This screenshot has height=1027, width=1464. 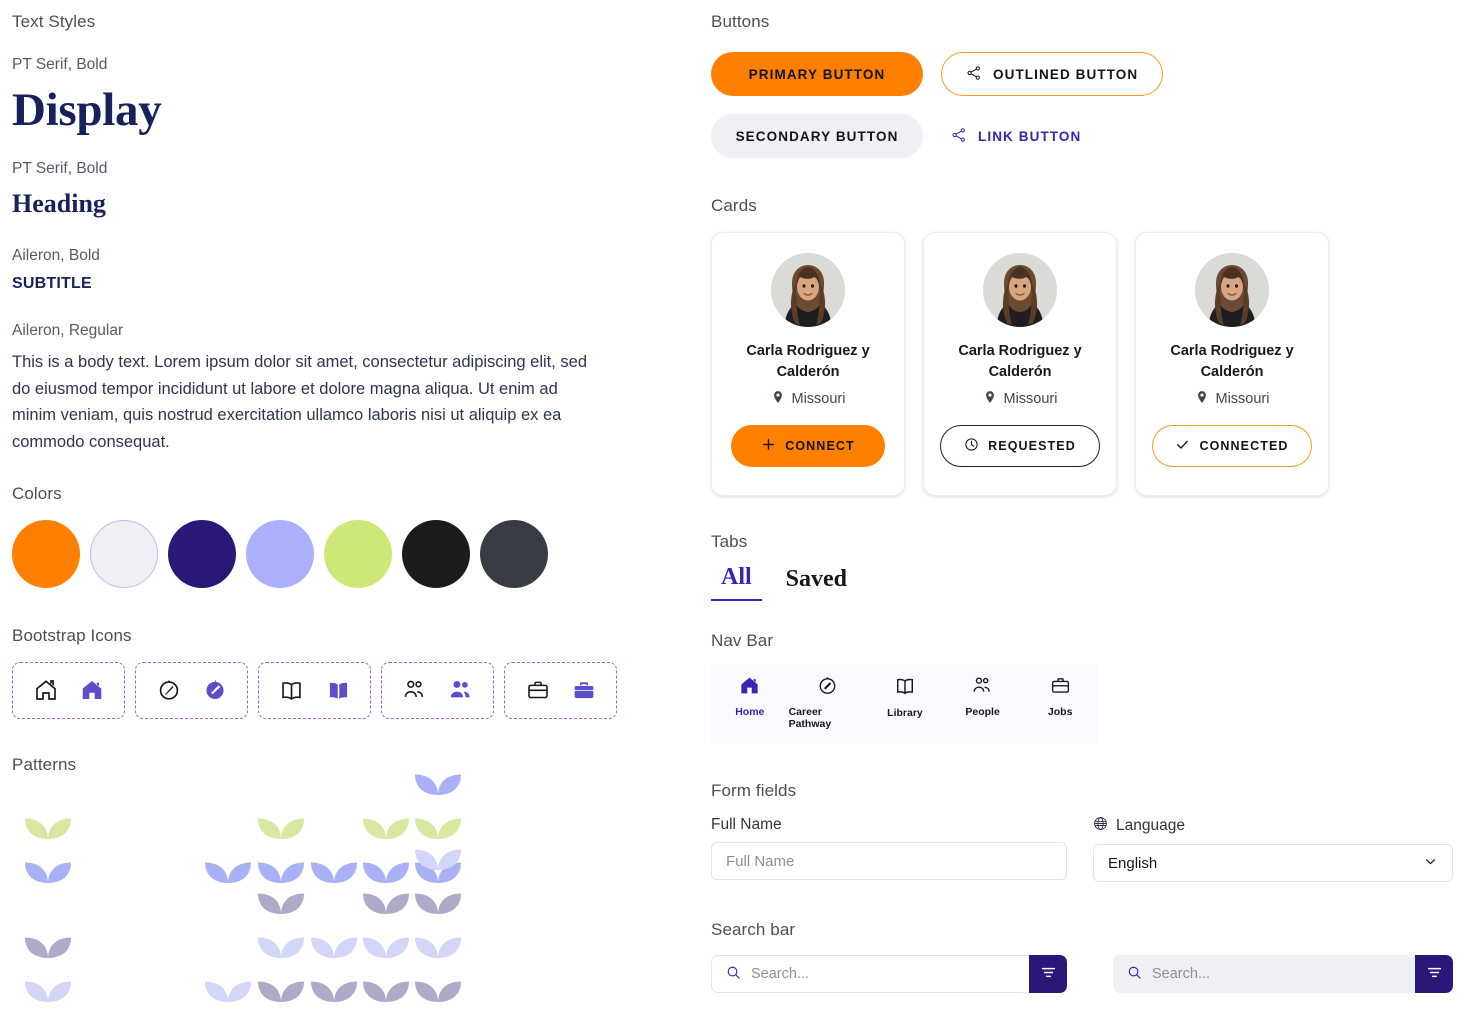 What do you see at coordinates (816, 583) in the screenshot?
I see `tab-saved: Saved` at bounding box center [816, 583].